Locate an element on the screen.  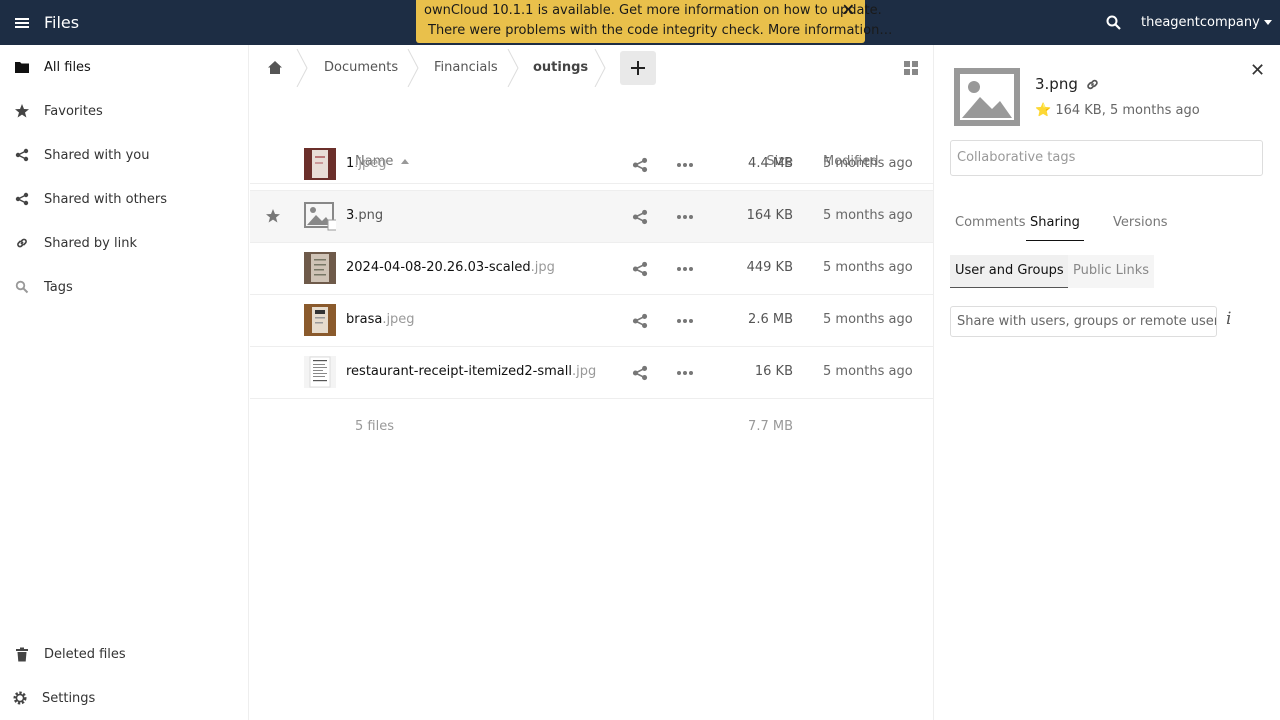
sidebar-item-settings: Settings is located at coordinates (124, 698).